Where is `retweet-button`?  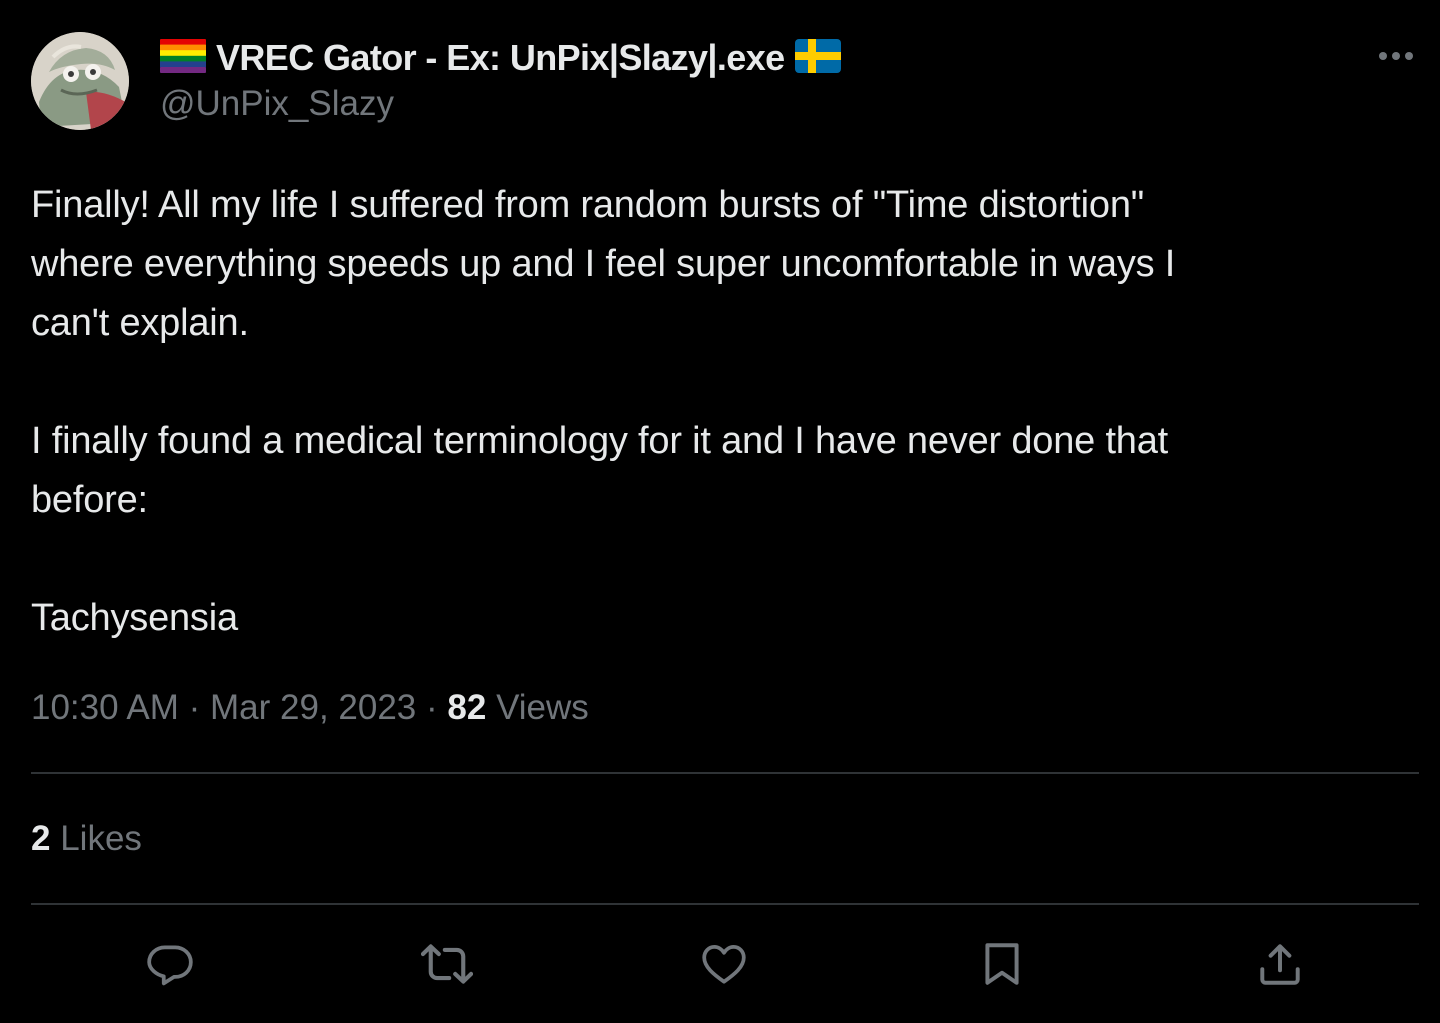
retweet-button is located at coordinates (447, 964).